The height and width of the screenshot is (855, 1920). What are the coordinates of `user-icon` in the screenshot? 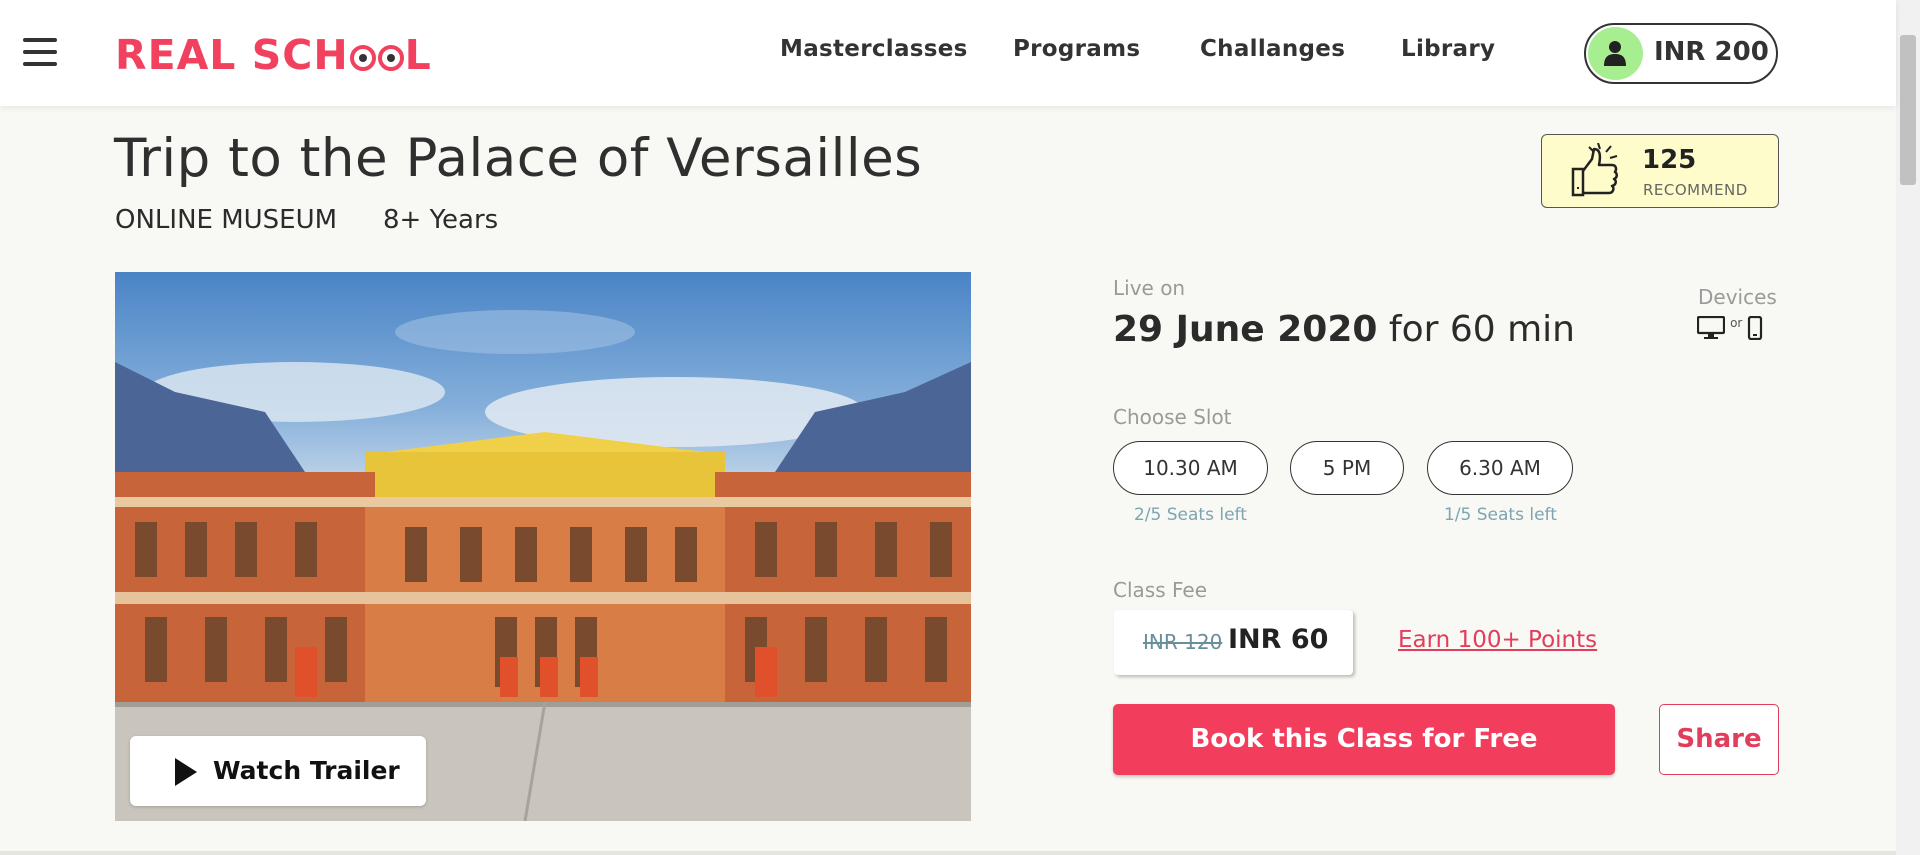 It's located at (1615, 53).